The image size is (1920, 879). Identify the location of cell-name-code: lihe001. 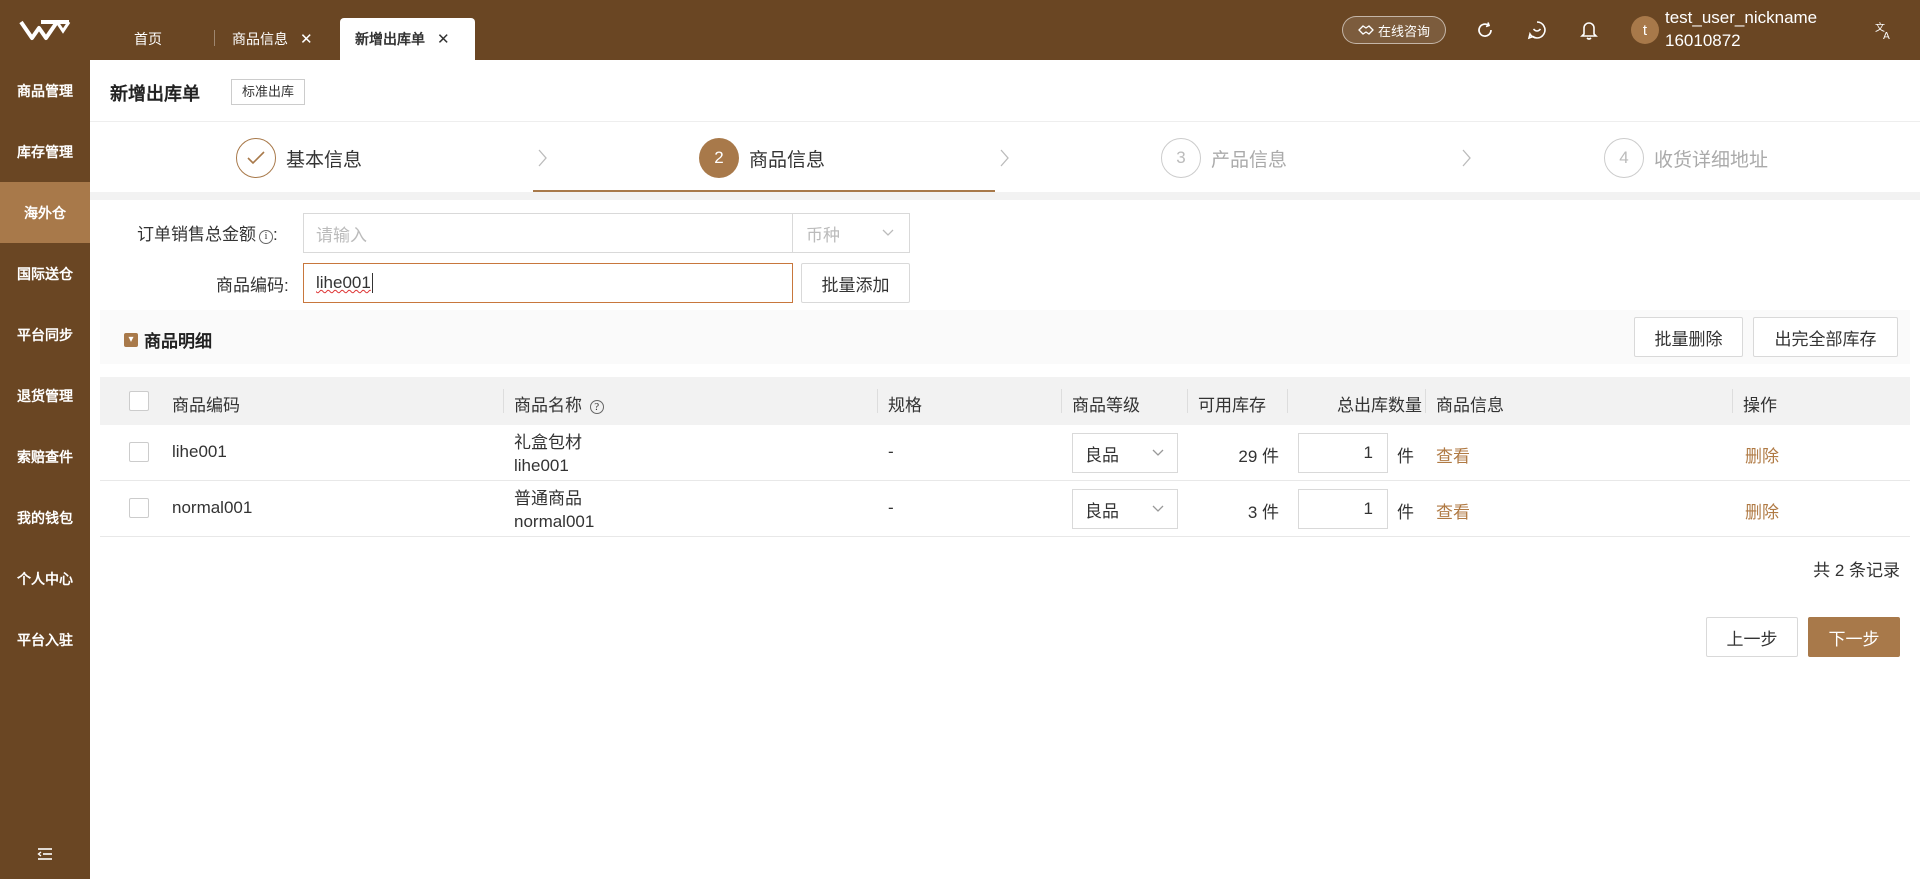
(541, 465).